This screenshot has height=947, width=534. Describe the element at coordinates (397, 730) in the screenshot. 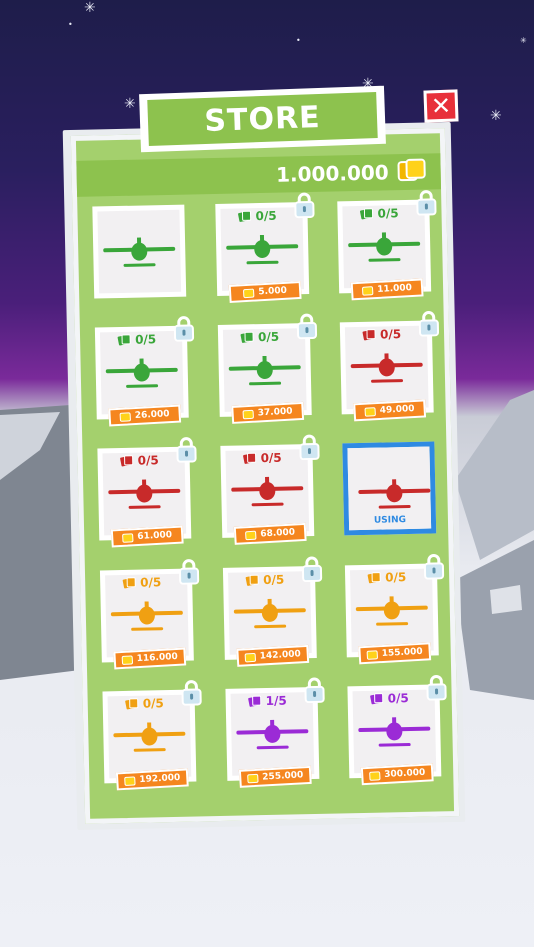

I see `store-item: 0/5 300.000` at that location.